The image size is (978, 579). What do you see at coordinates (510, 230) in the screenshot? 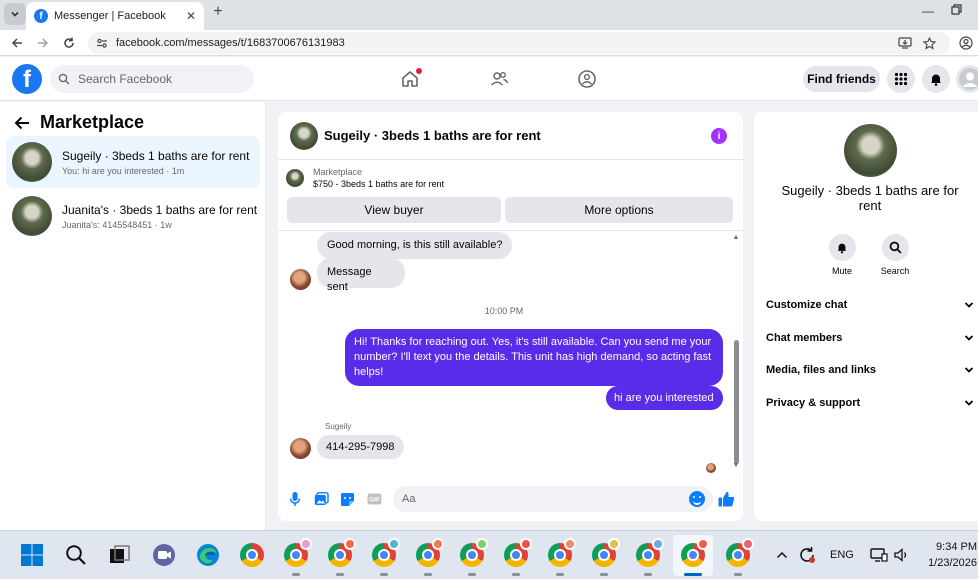
I see `divider` at bounding box center [510, 230].